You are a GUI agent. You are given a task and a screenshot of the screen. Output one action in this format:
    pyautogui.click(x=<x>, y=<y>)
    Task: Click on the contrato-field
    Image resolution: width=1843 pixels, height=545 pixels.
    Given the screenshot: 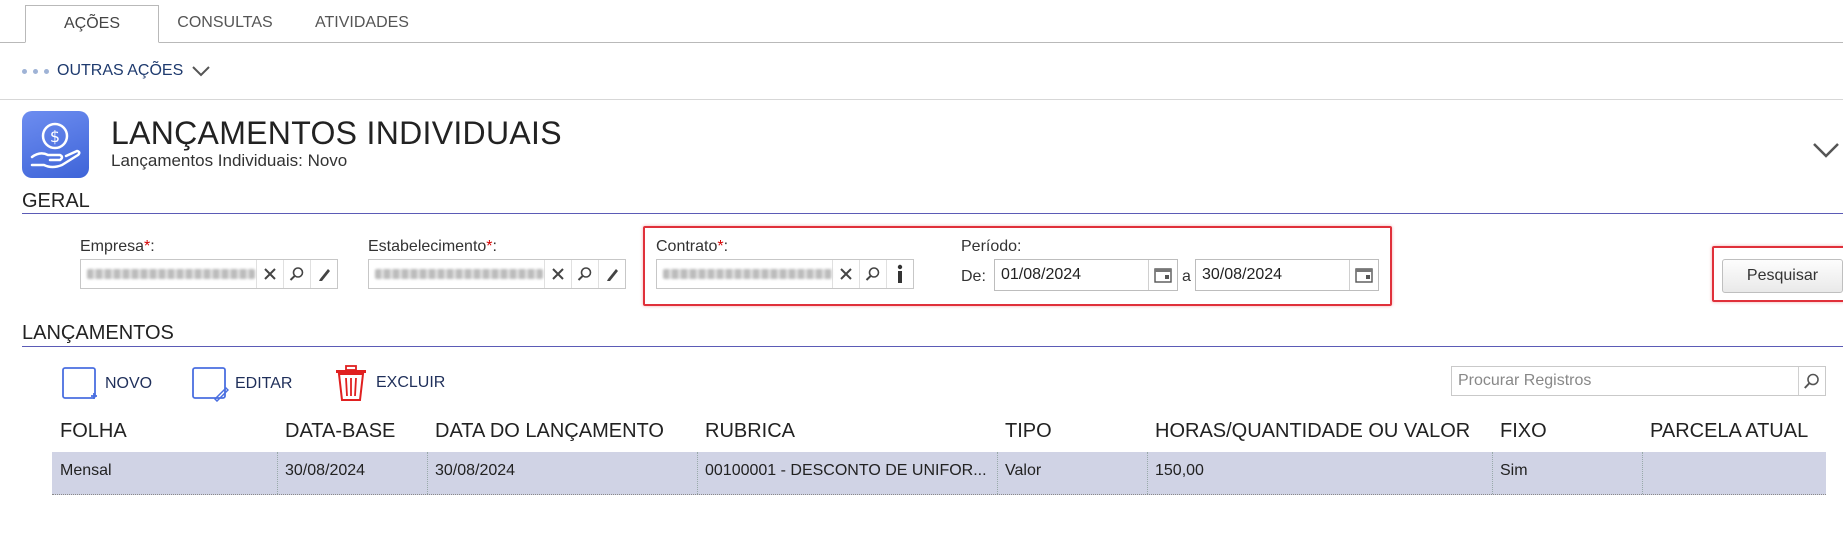 What is the action you would take?
    pyautogui.click(x=785, y=274)
    